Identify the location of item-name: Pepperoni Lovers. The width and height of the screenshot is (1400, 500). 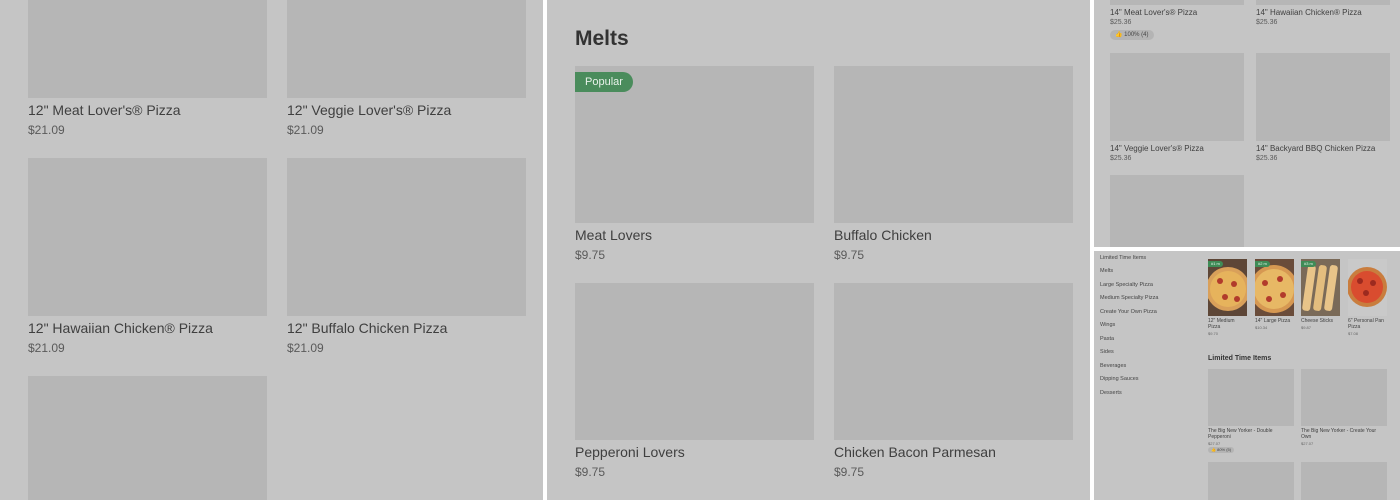
(630, 452).